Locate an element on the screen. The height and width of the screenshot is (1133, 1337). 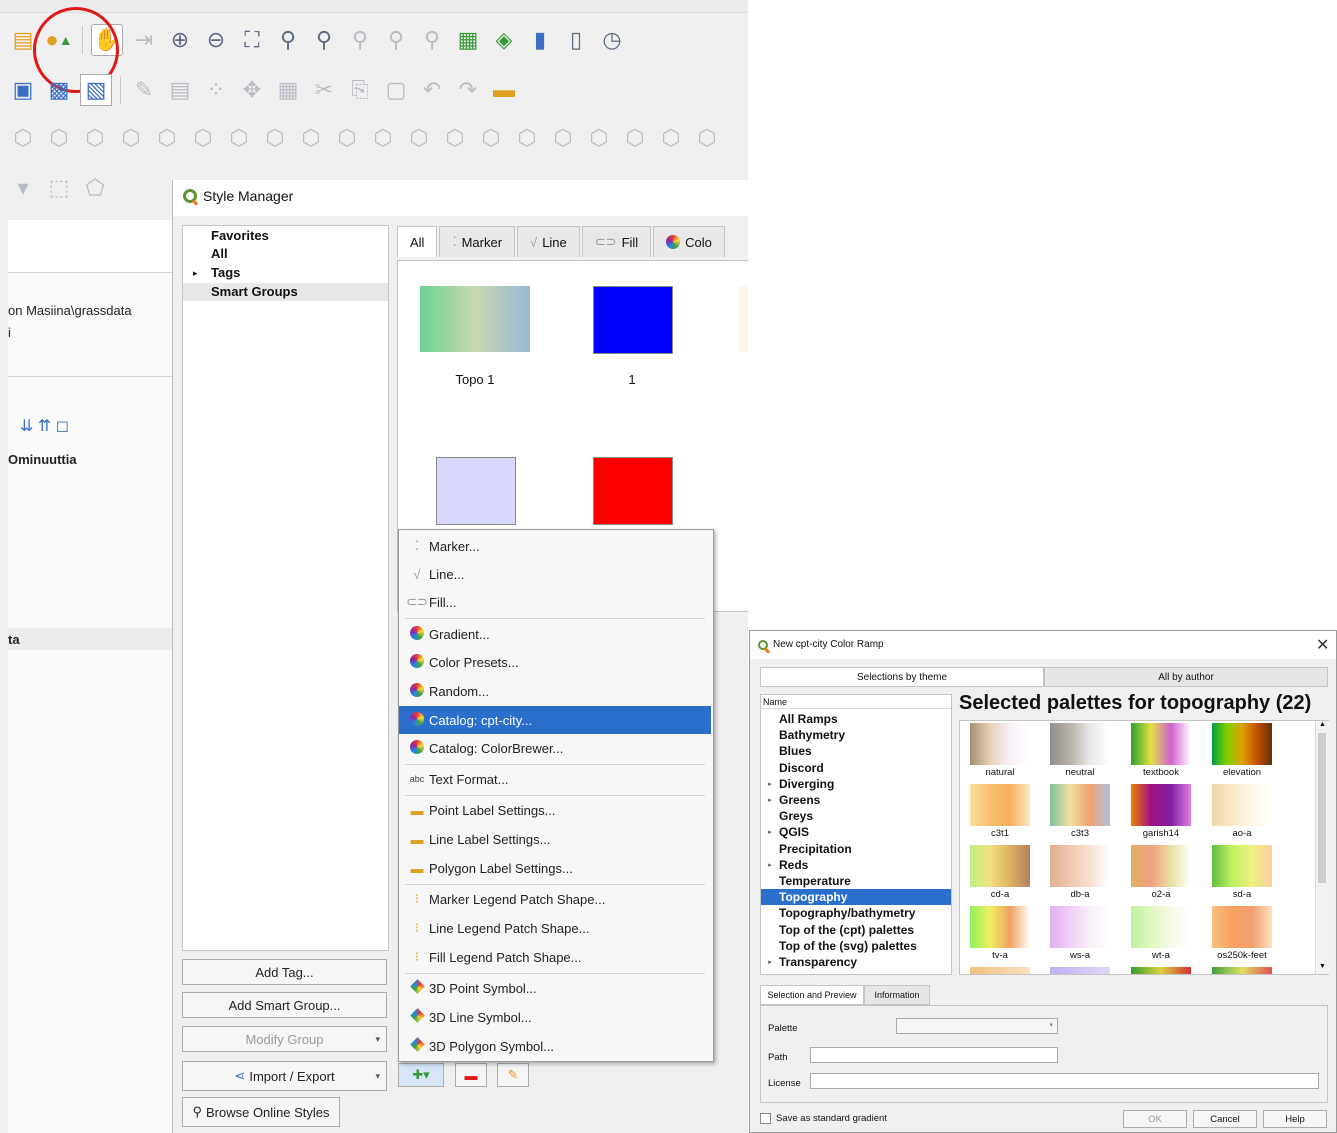
tree-expand-arrow-icon: ▸ is located at coordinates (195, 273).